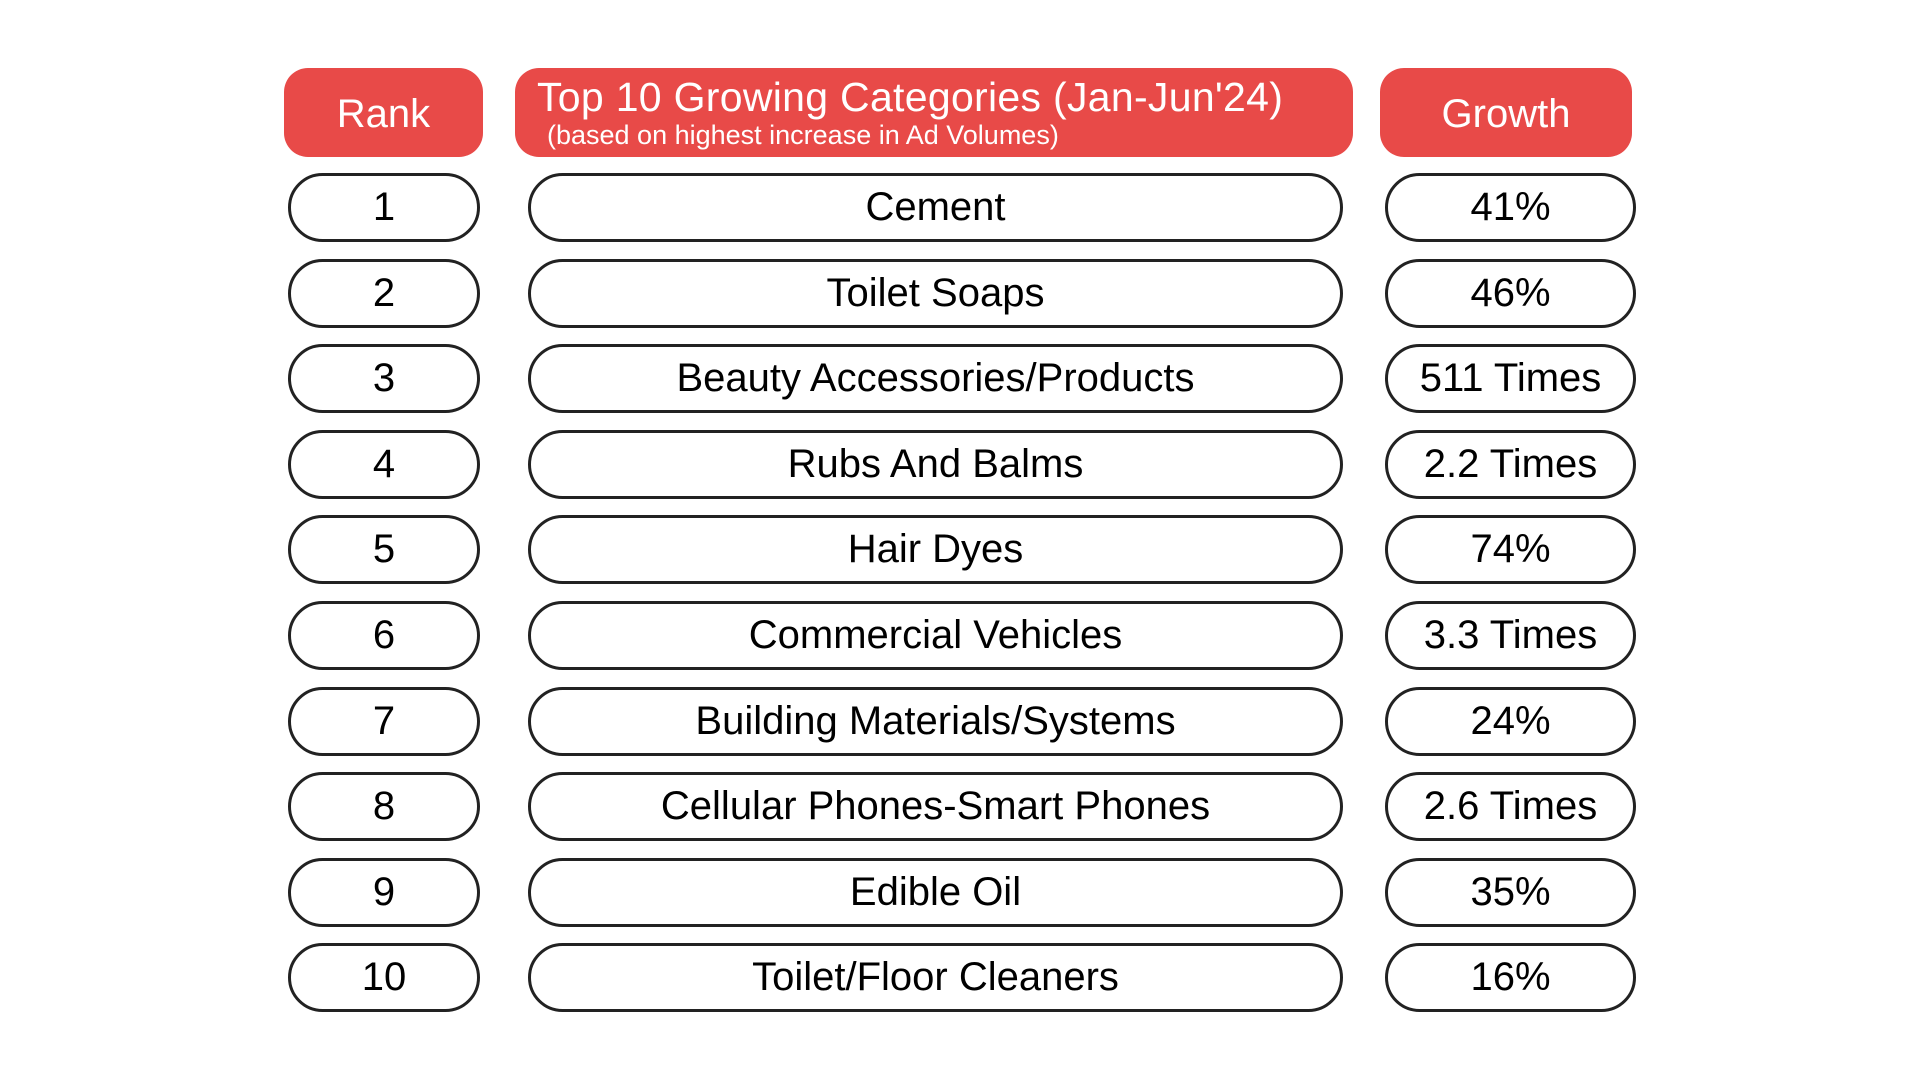  What do you see at coordinates (935, 550) in the screenshot?
I see `category-cell: Hair Dyes` at bounding box center [935, 550].